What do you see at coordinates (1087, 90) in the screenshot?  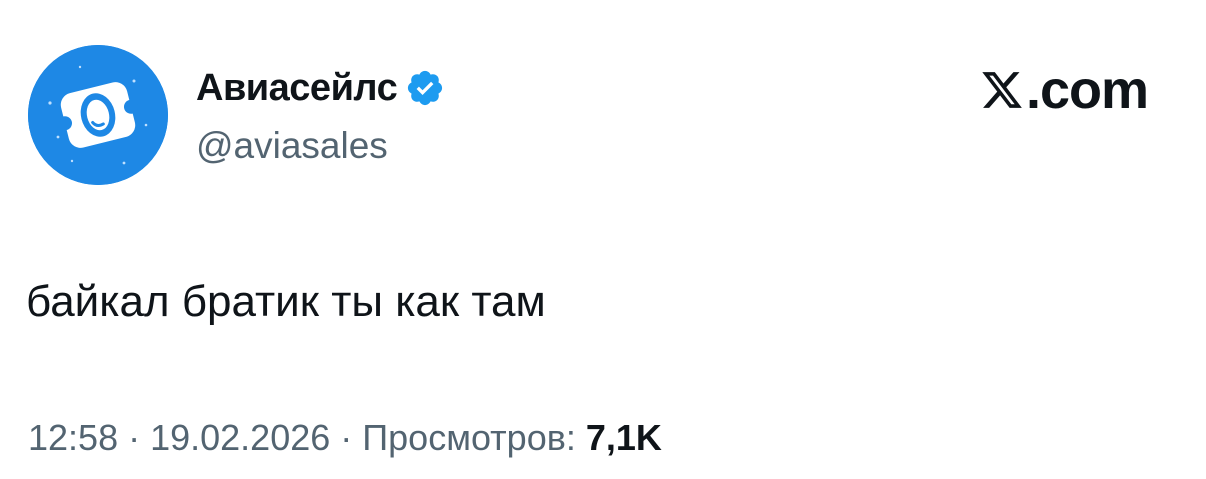 I see `brand-domain: .com` at bounding box center [1087, 90].